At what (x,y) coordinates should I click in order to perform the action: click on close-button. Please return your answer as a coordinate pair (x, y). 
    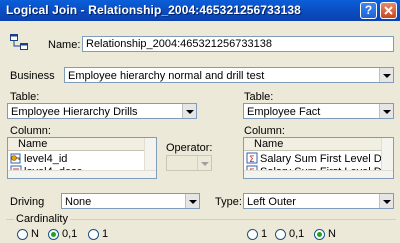
    Looking at the image, I should click on (388, 10).